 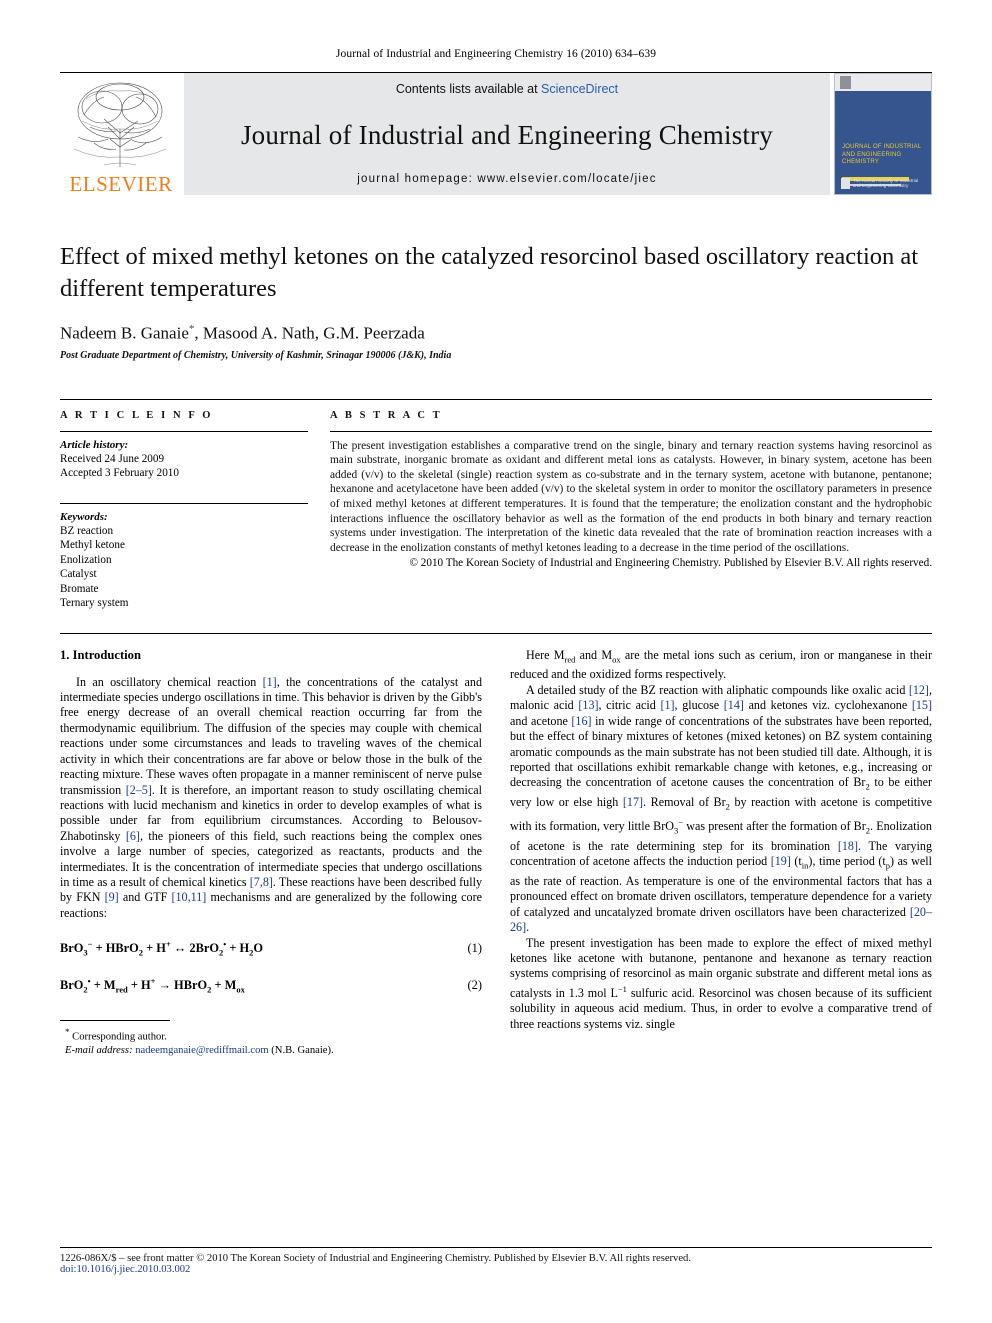 What do you see at coordinates (100, 654) in the screenshot?
I see `section-heading-introduction: 1. Introduction` at bounding box center [100, 654].